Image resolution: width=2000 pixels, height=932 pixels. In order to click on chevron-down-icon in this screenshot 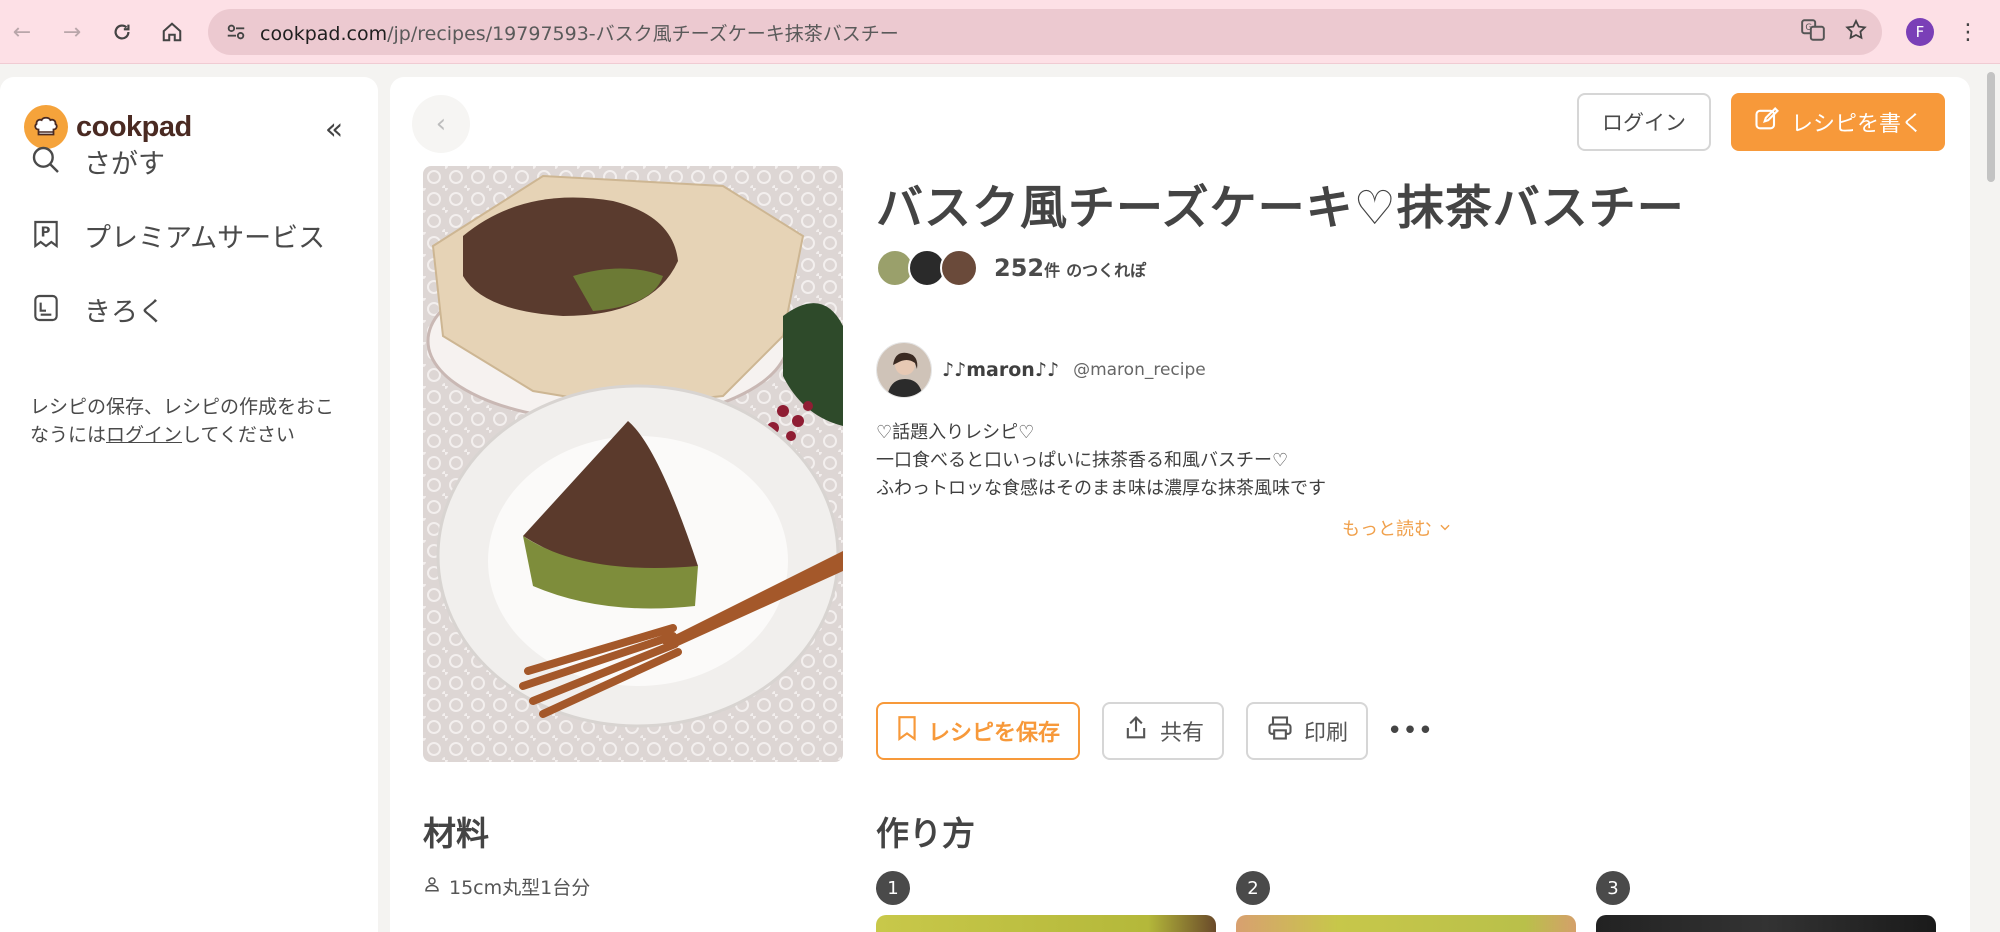, I will do `click(1445, 528)`.